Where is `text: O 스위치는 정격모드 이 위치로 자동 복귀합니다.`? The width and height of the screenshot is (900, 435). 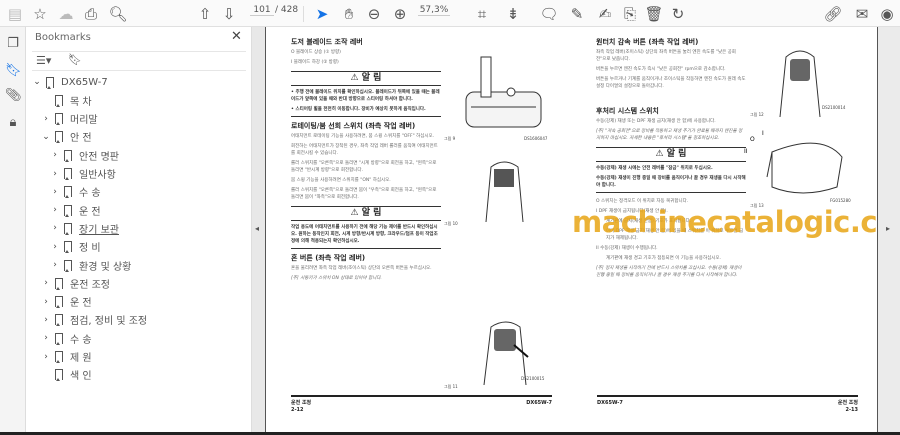 text: O 스위치는 정격모드 이 위치로 자동 복귀합니다. is located at coordinates (642, 201).